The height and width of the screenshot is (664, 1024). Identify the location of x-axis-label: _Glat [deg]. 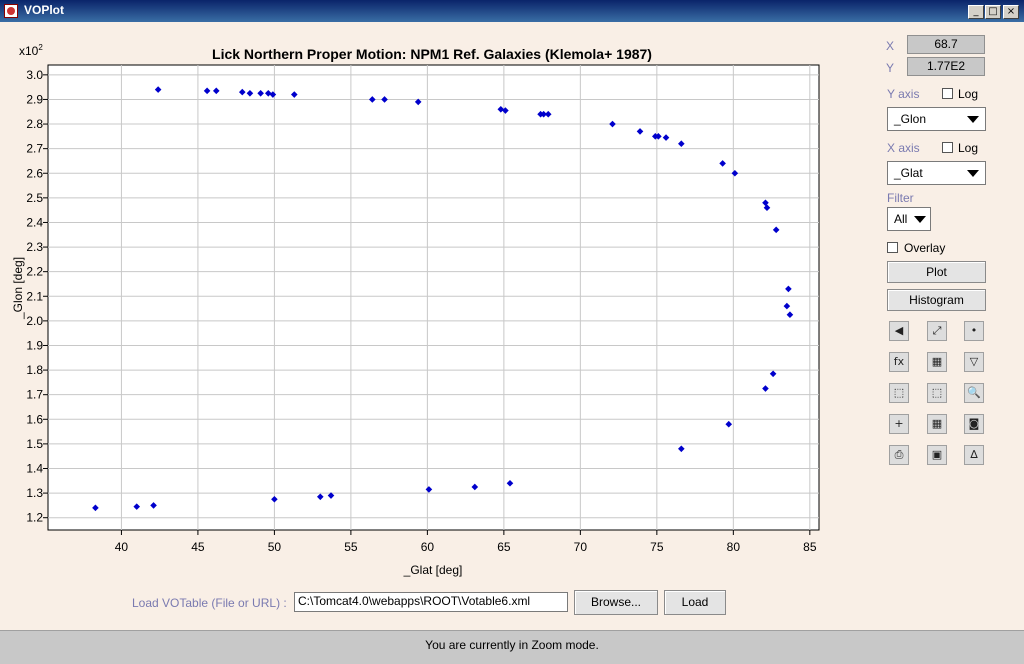
(433, 570).